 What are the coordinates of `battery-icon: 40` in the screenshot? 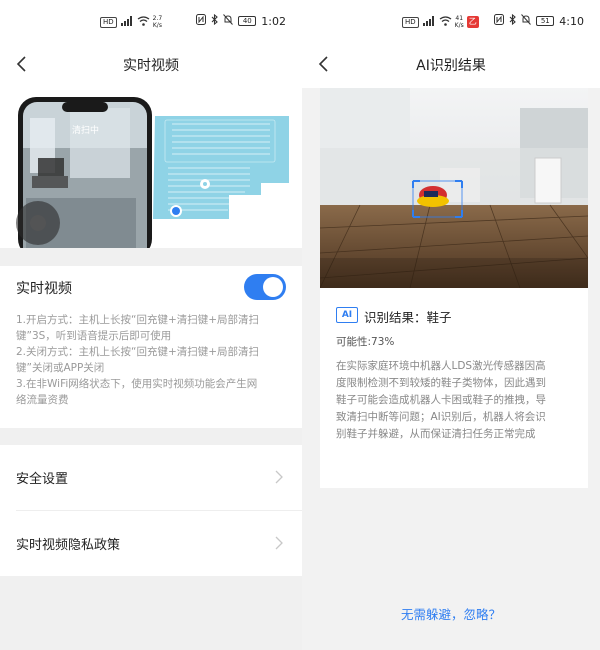 It's located at (247, 21).